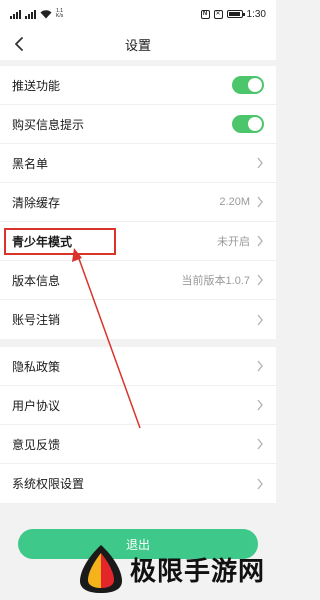 This screenshot has width=320, height=600. What do you see at coordinates (138, 483) in the screenshot?
I see `row-system-permissions: 系统权限设置` at bounding box center [138, 483].